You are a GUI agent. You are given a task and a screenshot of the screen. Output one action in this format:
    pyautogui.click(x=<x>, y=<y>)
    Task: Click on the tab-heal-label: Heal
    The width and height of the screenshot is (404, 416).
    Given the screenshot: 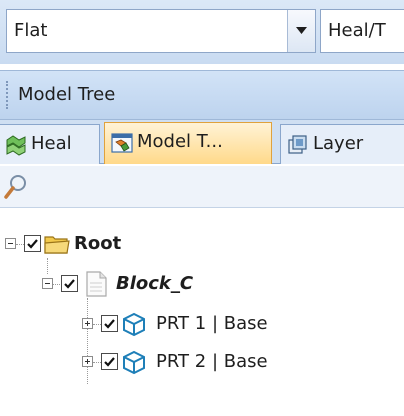 What is the action you would take?
    pyautogui.click(x=51, y=143)
    